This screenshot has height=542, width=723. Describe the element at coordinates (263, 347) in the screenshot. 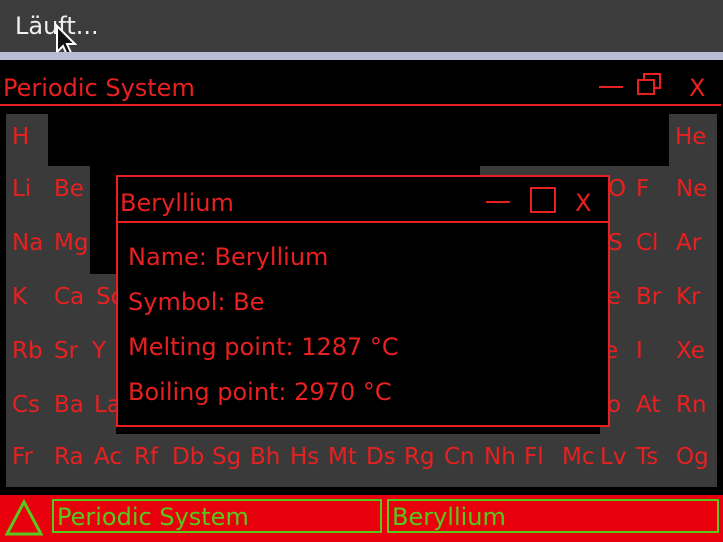

I see `melting-point-label: Melting point: 1287 °C` at that location.